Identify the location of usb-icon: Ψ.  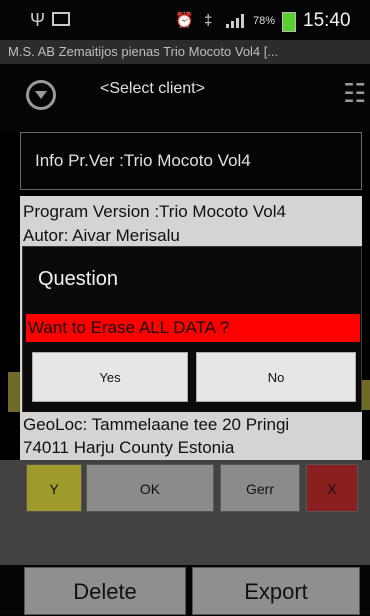
(38, 20).